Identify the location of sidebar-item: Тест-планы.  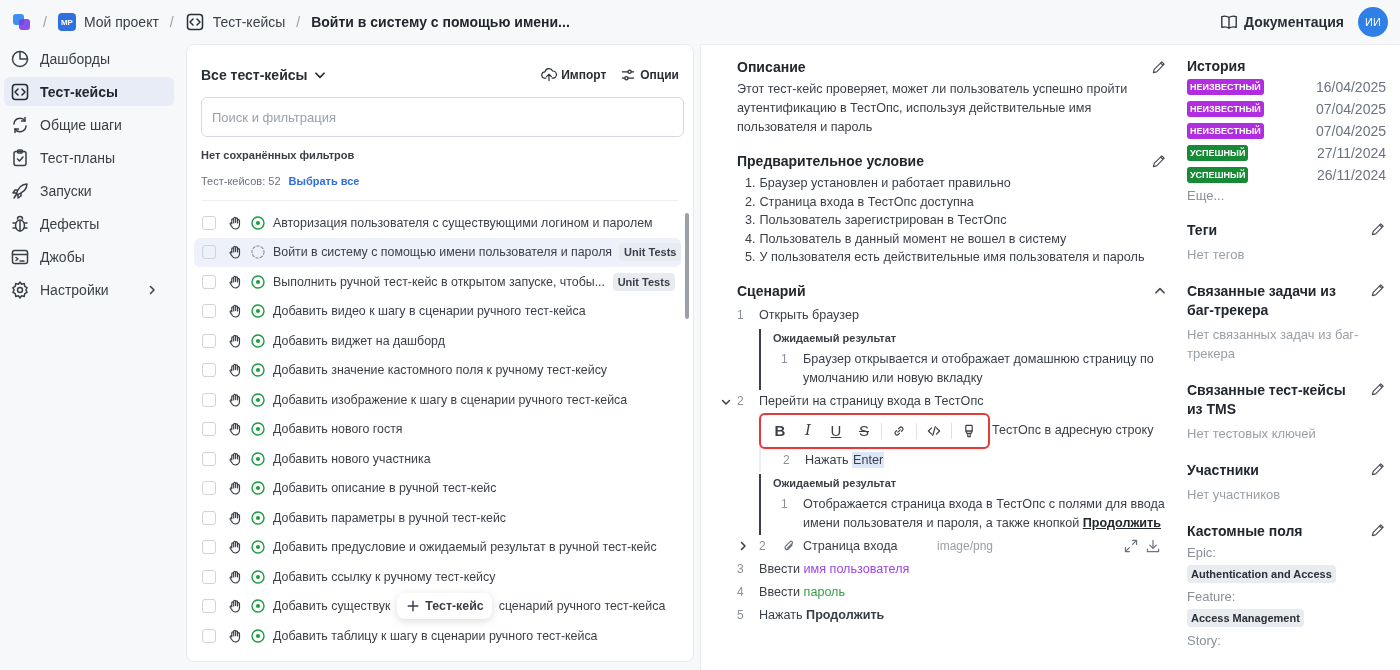
(89, 157).